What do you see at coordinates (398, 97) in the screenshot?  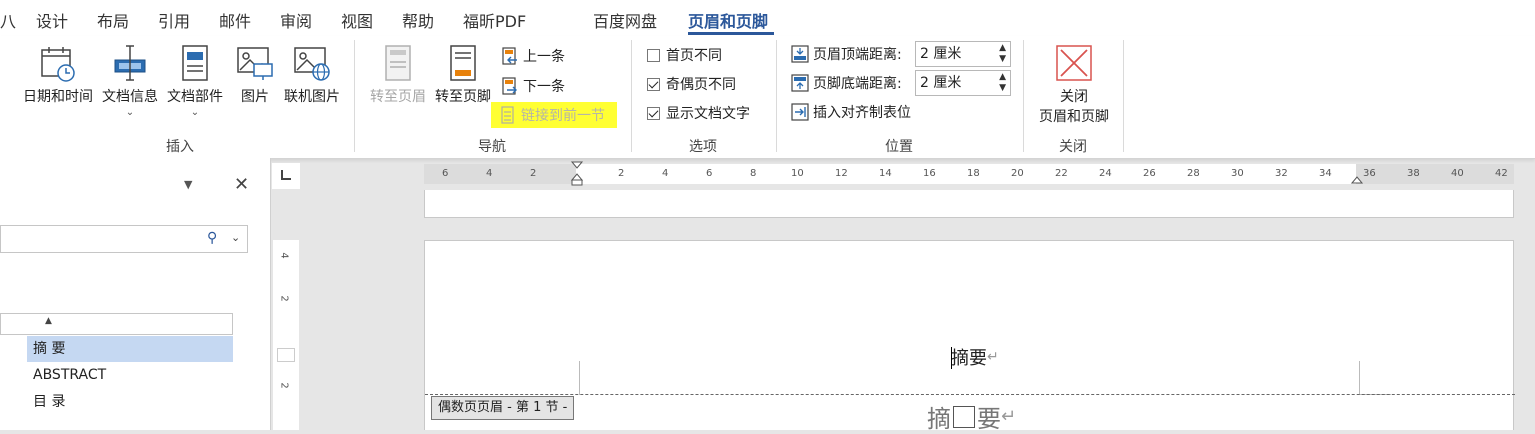 I see `goto-header-label: 转至页眉` at bounding box center [398, 97].